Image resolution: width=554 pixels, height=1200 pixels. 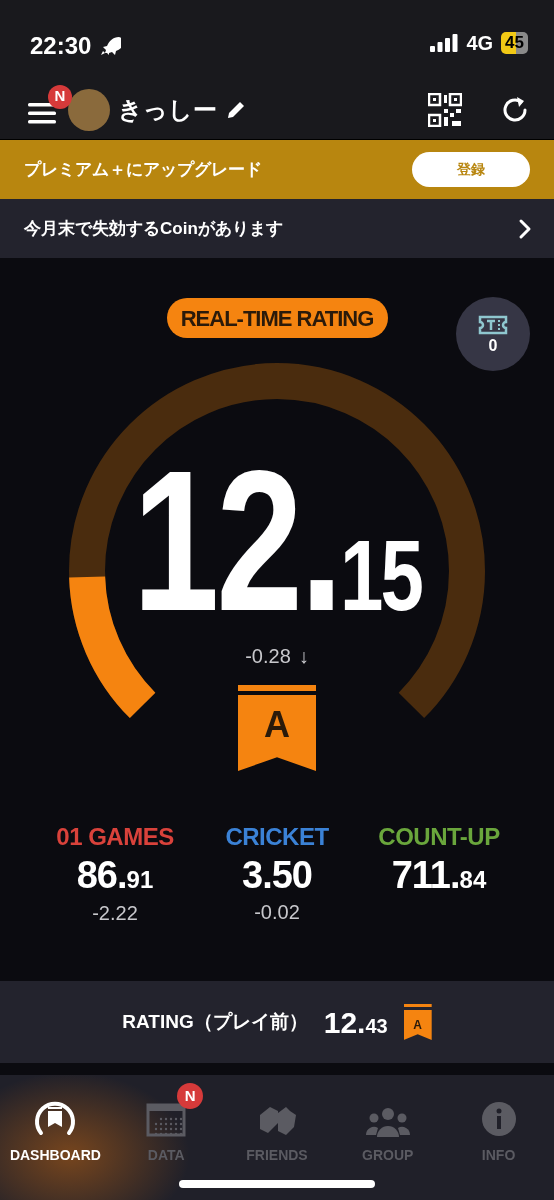 I want to click on info-icon, so click(x=498, y=1119).